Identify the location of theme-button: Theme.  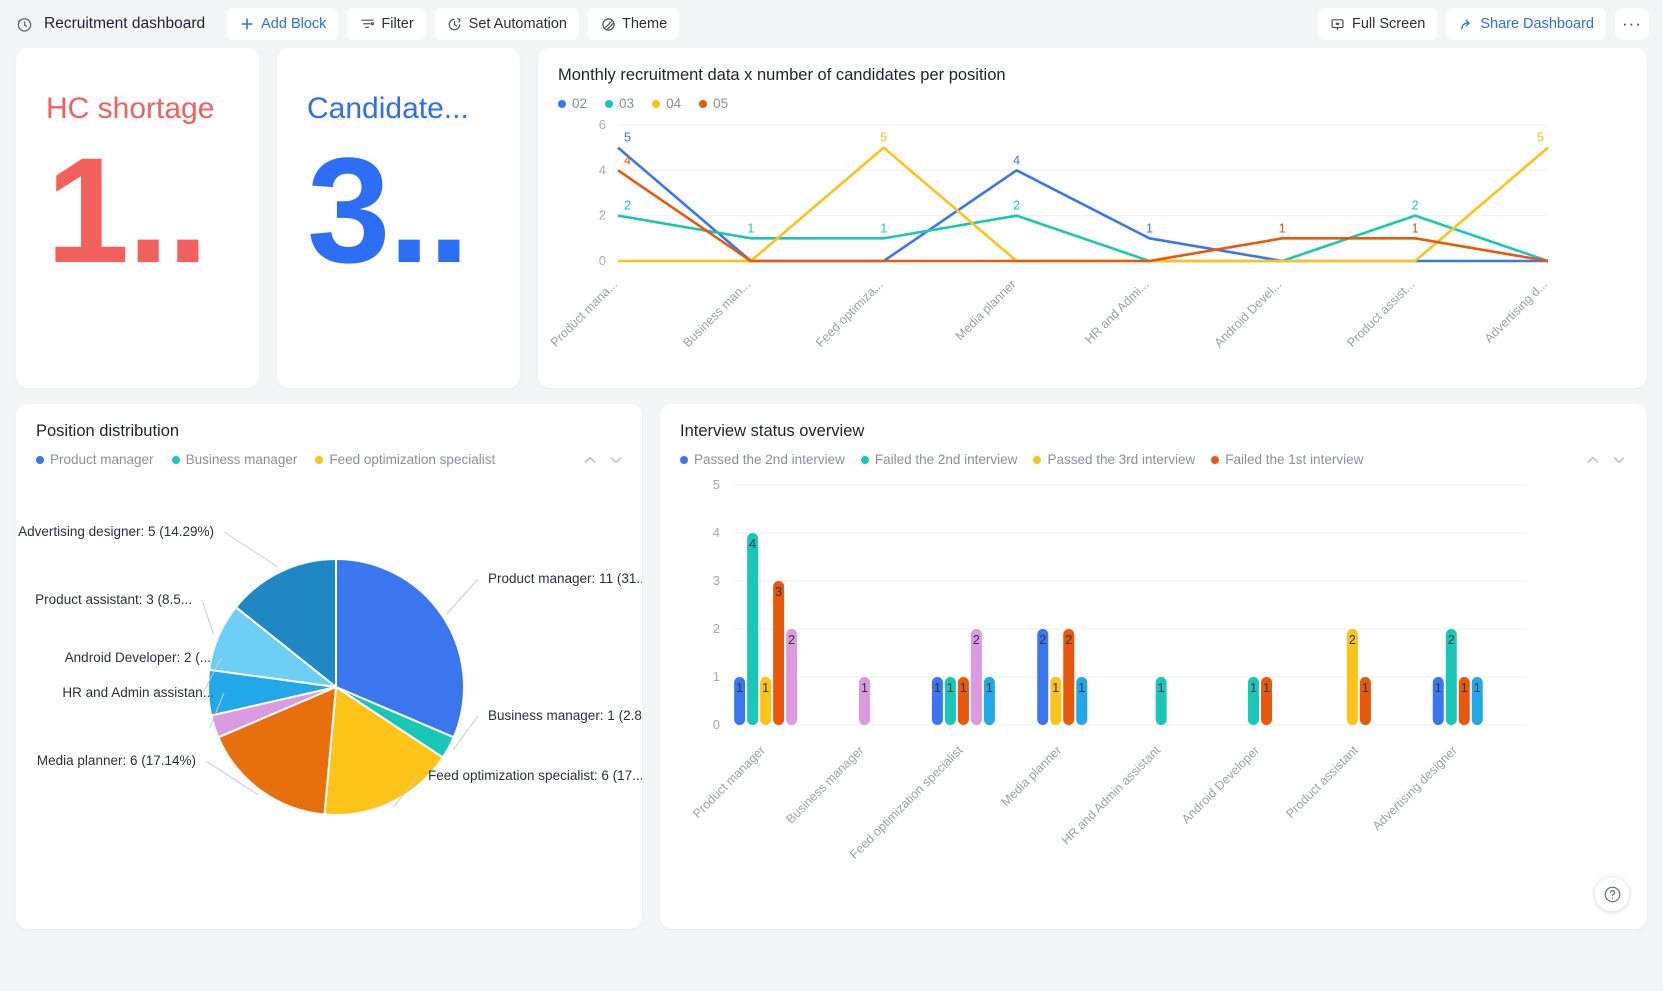
(634, 24).